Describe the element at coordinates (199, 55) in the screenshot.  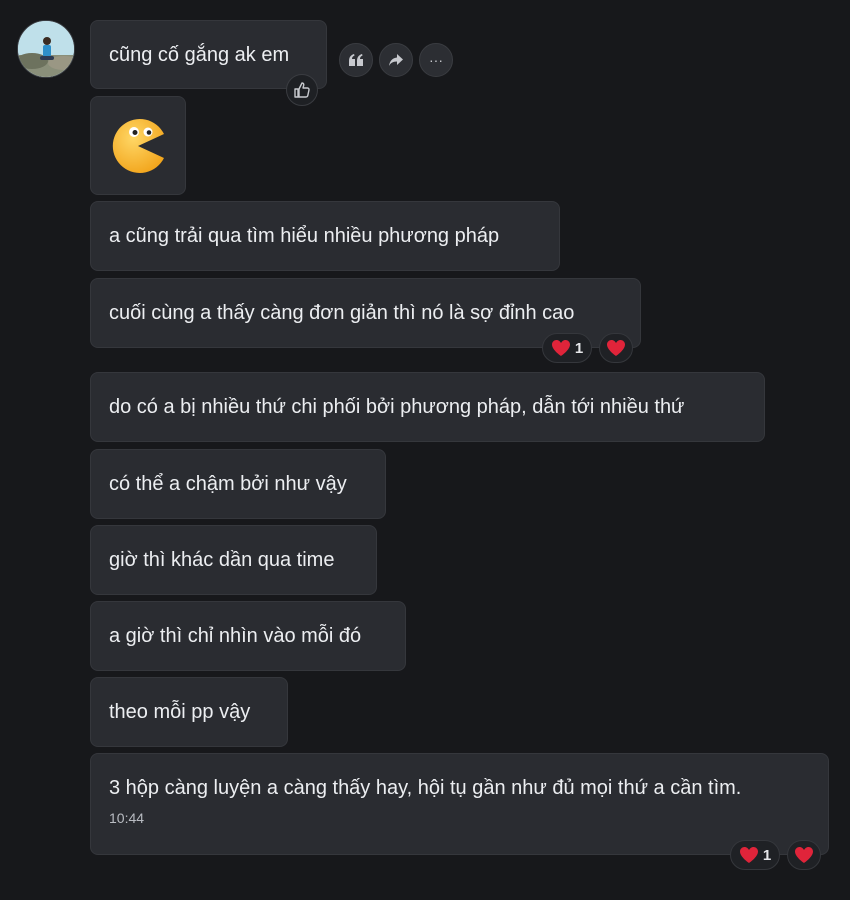
I see `message-text: cũng cố gắng ak em` at that location.